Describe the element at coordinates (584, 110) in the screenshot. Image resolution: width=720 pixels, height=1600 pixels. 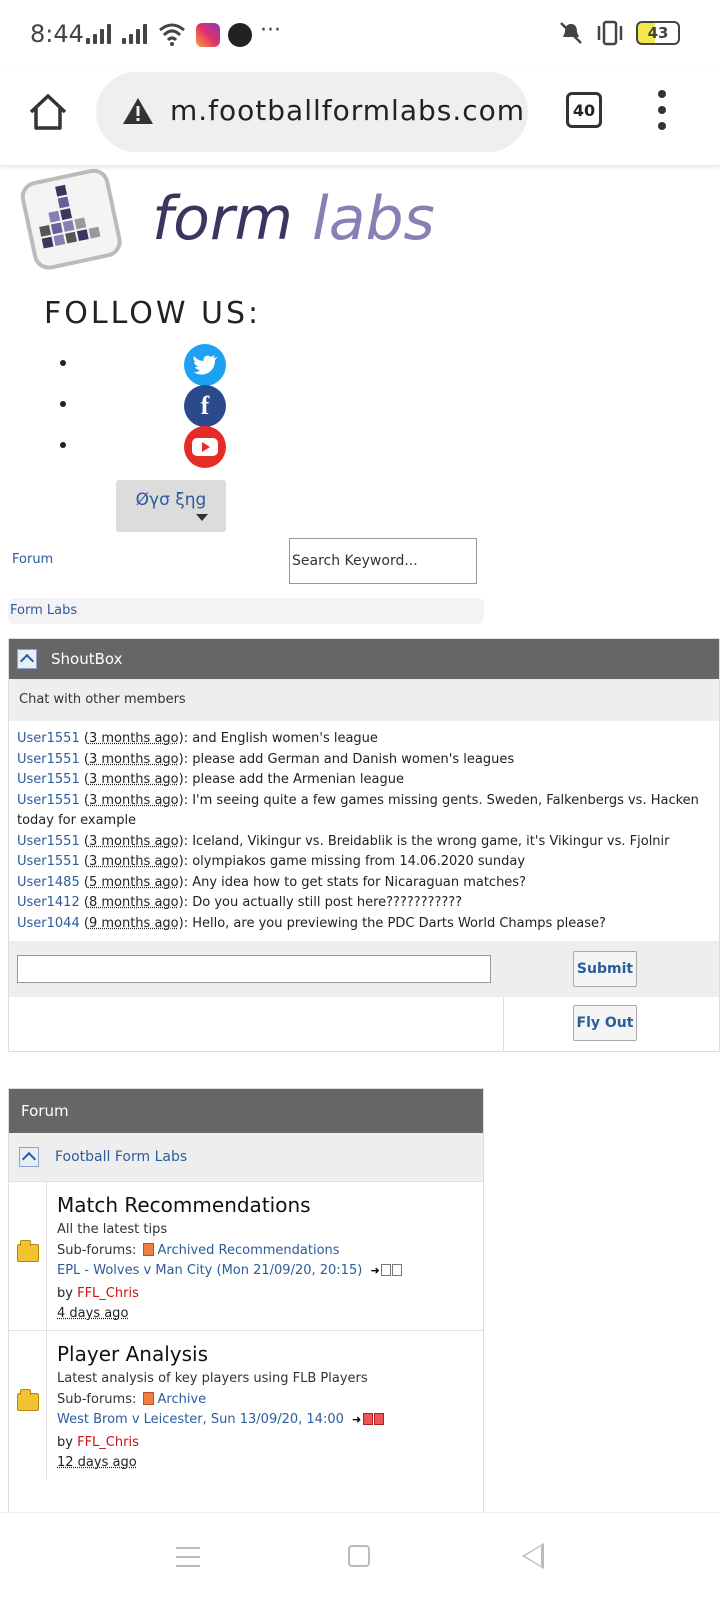
I see `tab-switcher-button: 40` at that location.